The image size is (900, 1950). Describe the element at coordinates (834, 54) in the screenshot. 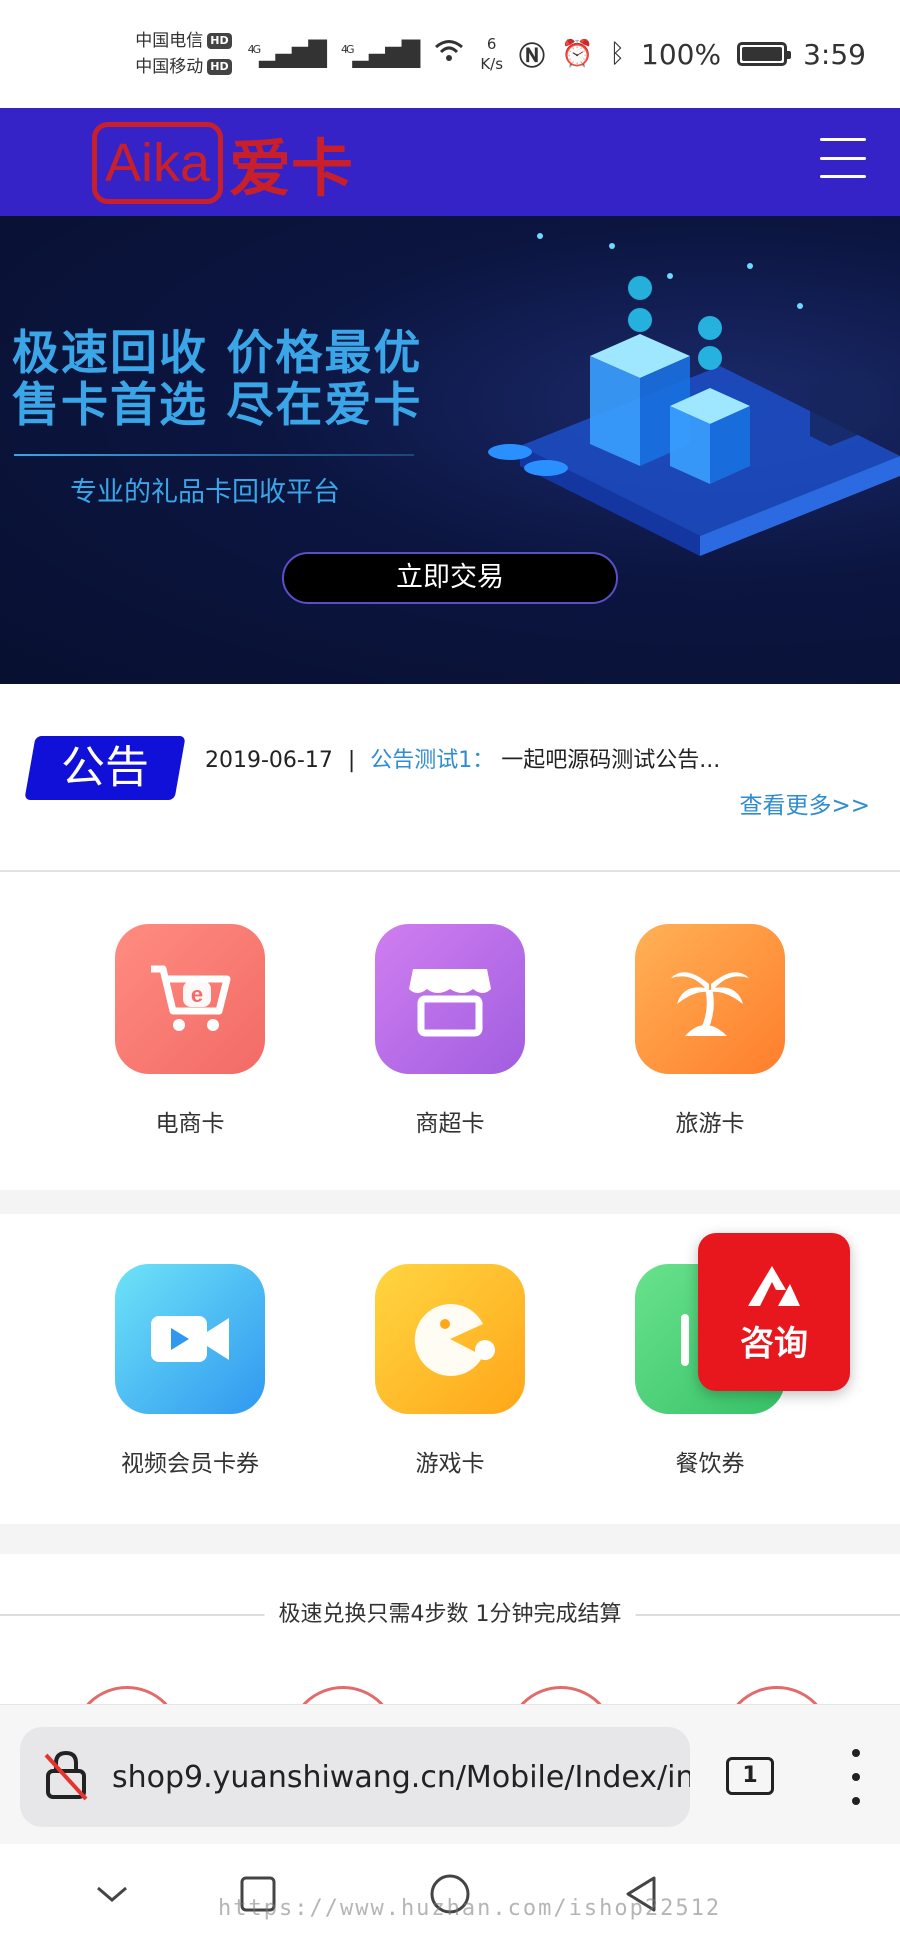

I see `clock: 3:59` at that location.